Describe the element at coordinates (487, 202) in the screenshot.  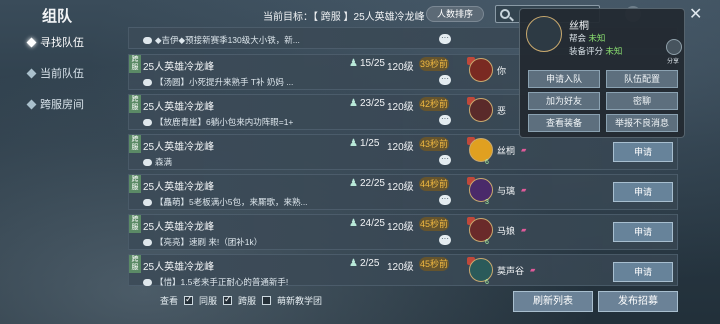
I see `leader-level: 3` at that location.